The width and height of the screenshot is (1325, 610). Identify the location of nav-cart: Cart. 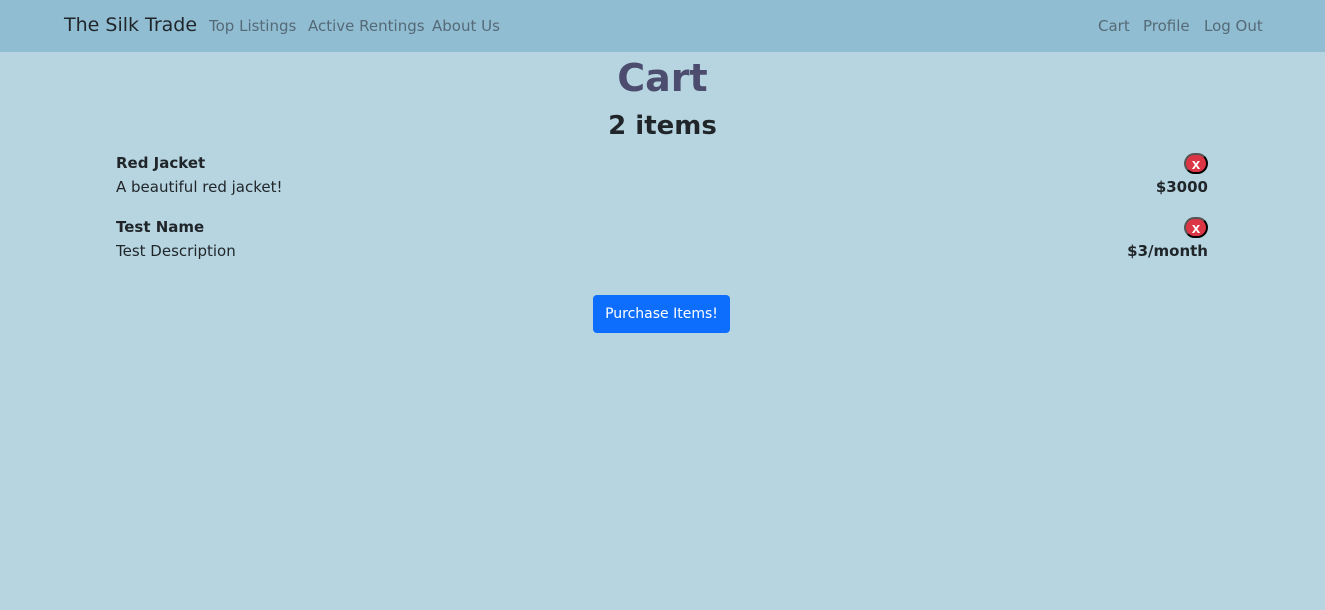
(1114, 26).